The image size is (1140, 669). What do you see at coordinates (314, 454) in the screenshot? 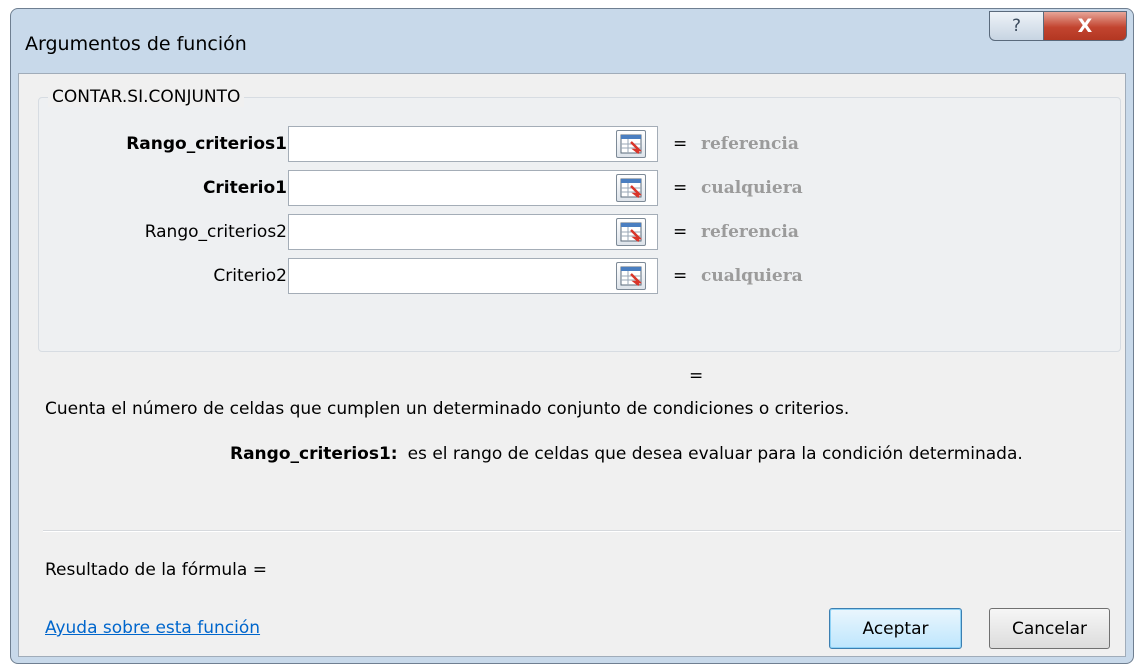
I see `argument-help-name: Rango_criterios1:` at bounding box center [314, 454].